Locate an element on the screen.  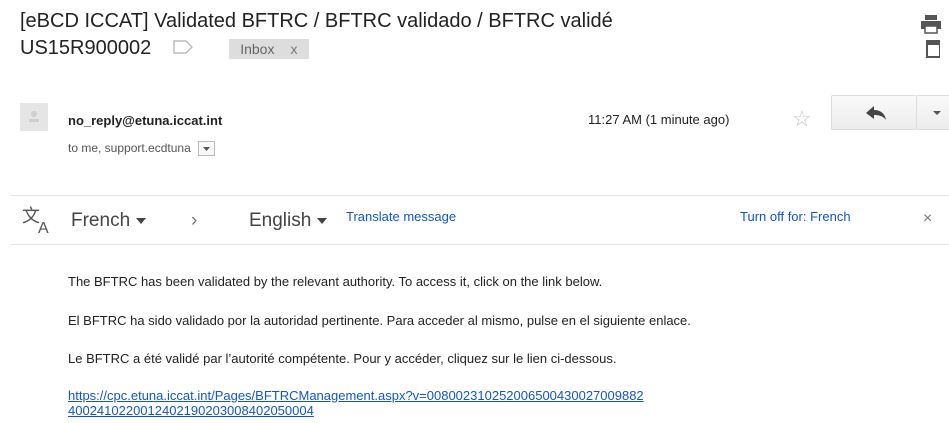
reply-icon is located at coordinates (876, 113).